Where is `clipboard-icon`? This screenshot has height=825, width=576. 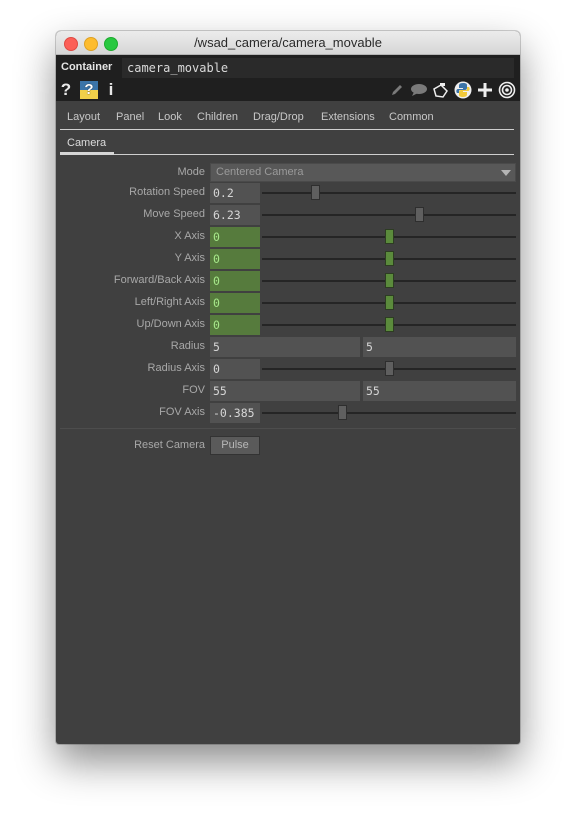
clipboard-icon is located at coordinates (441, 90).